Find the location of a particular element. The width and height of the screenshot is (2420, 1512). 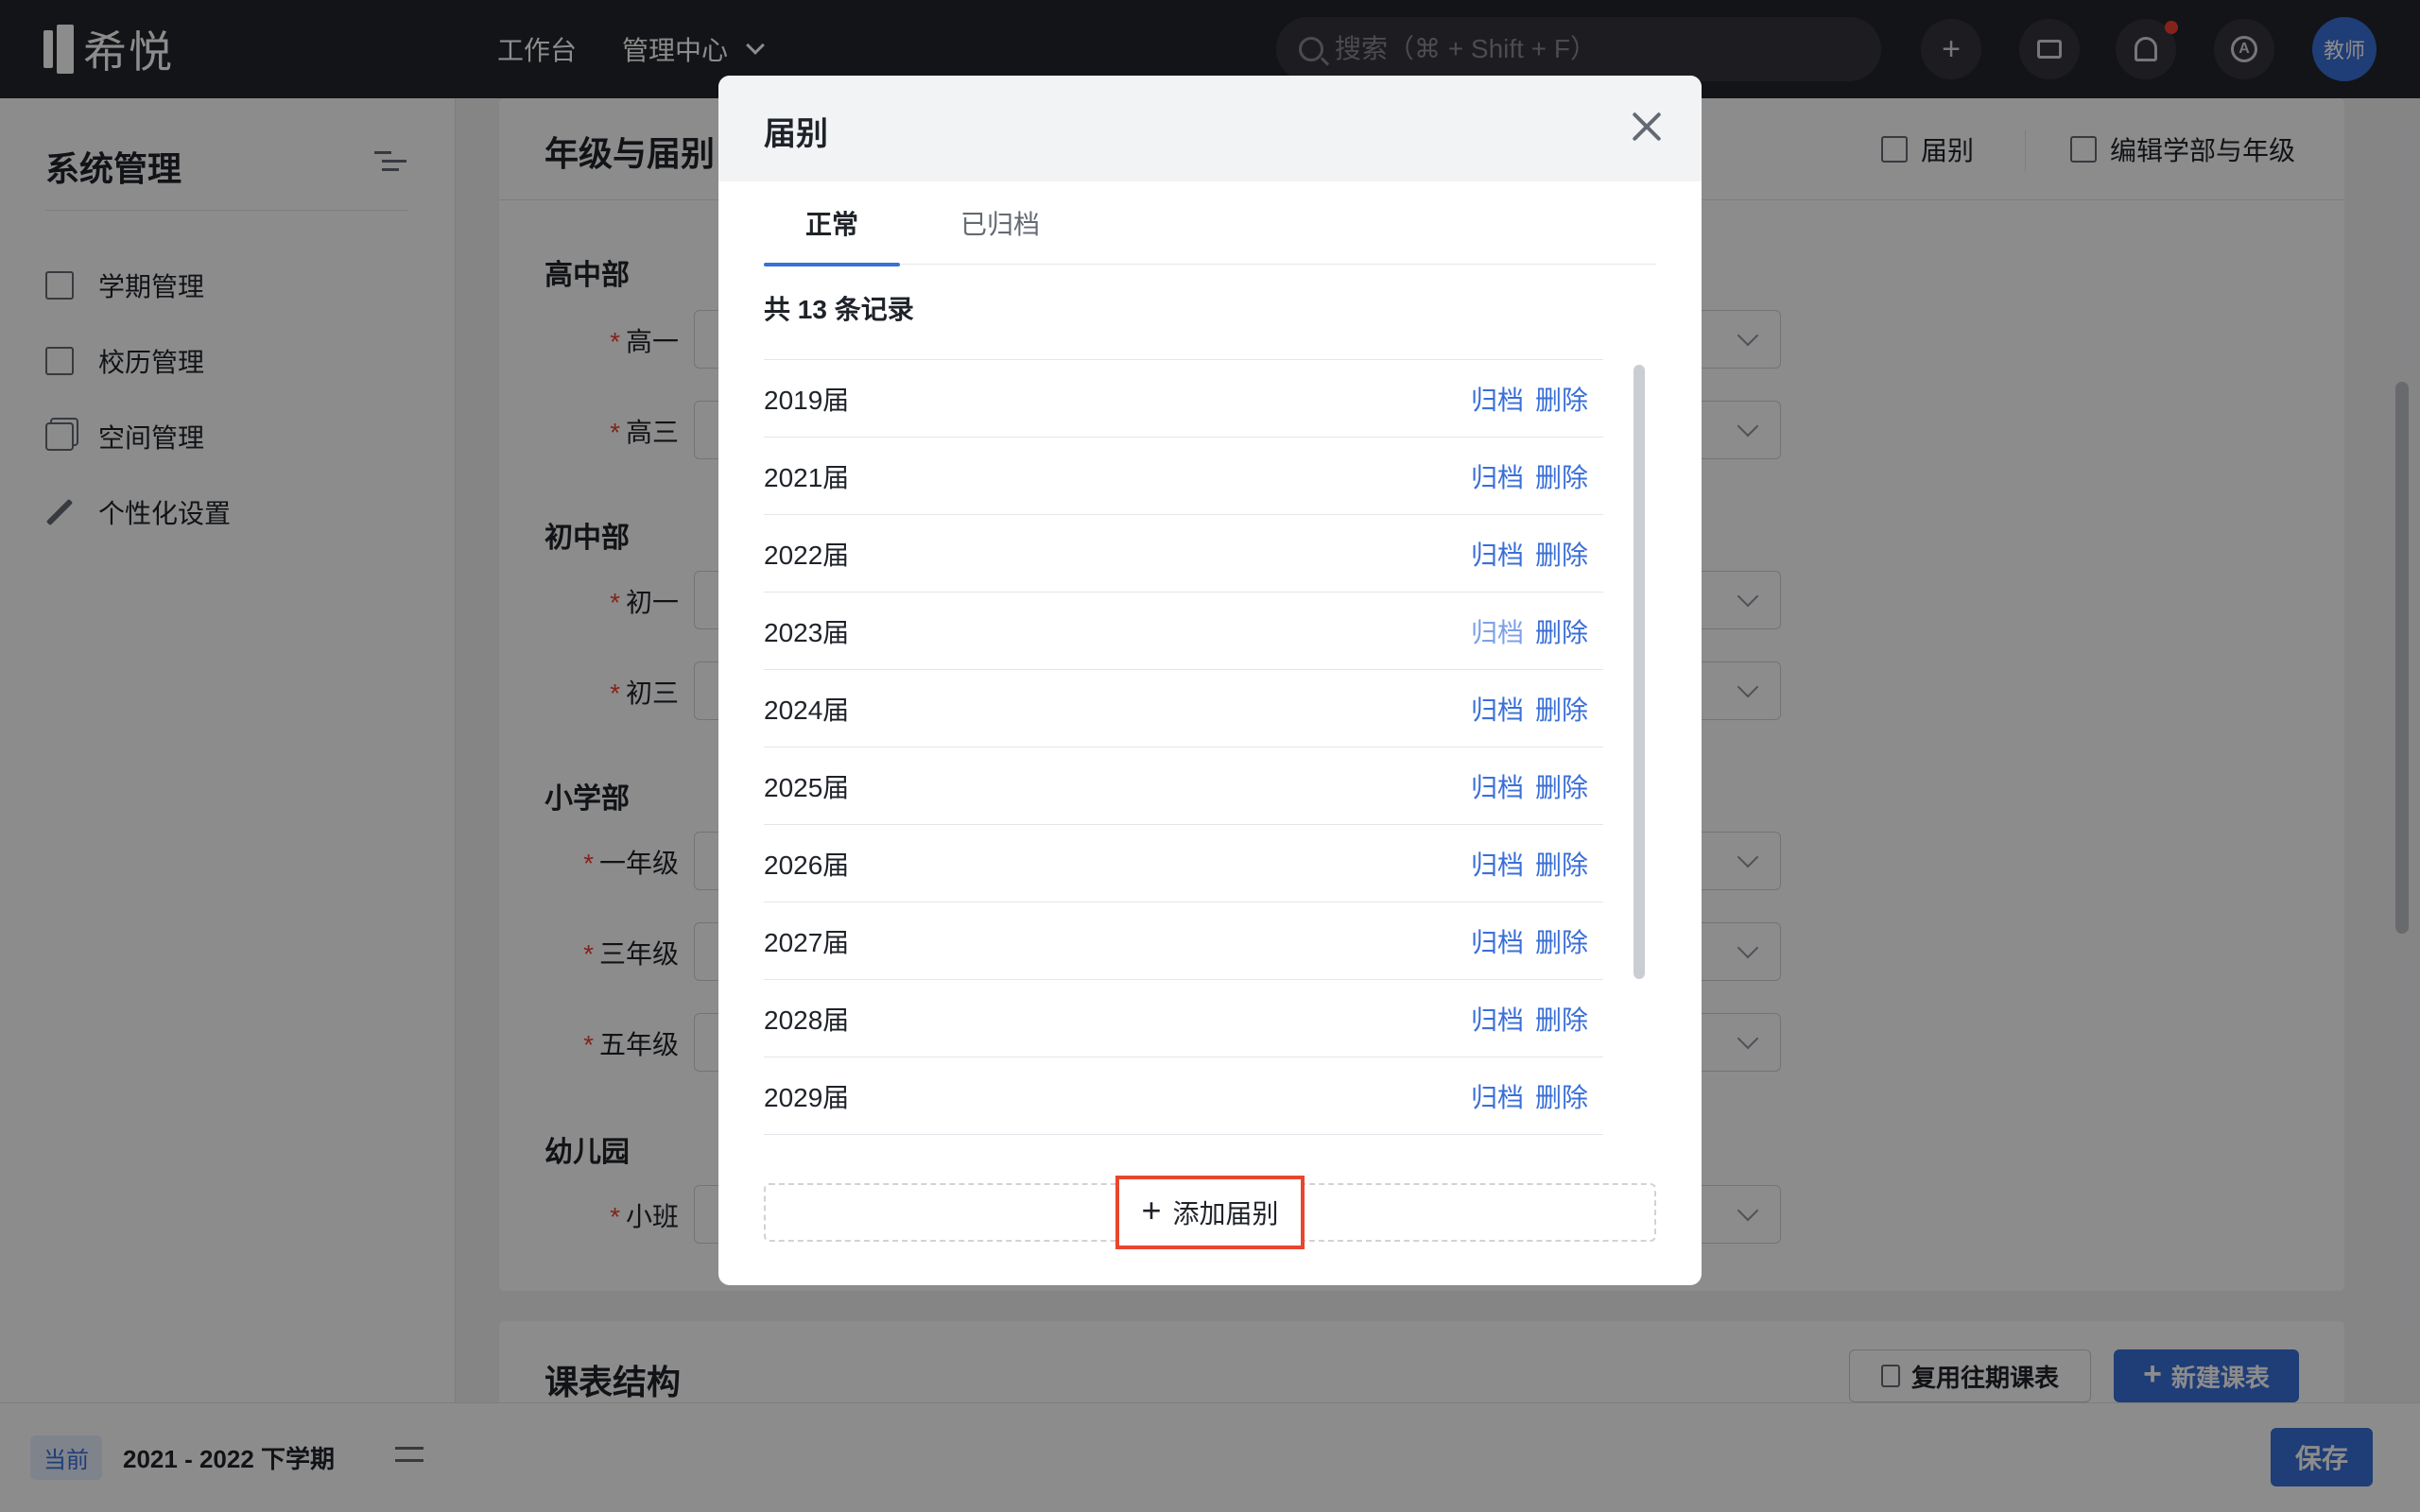

class-year-name: 2029届 is located at coordinates (807, 1097).